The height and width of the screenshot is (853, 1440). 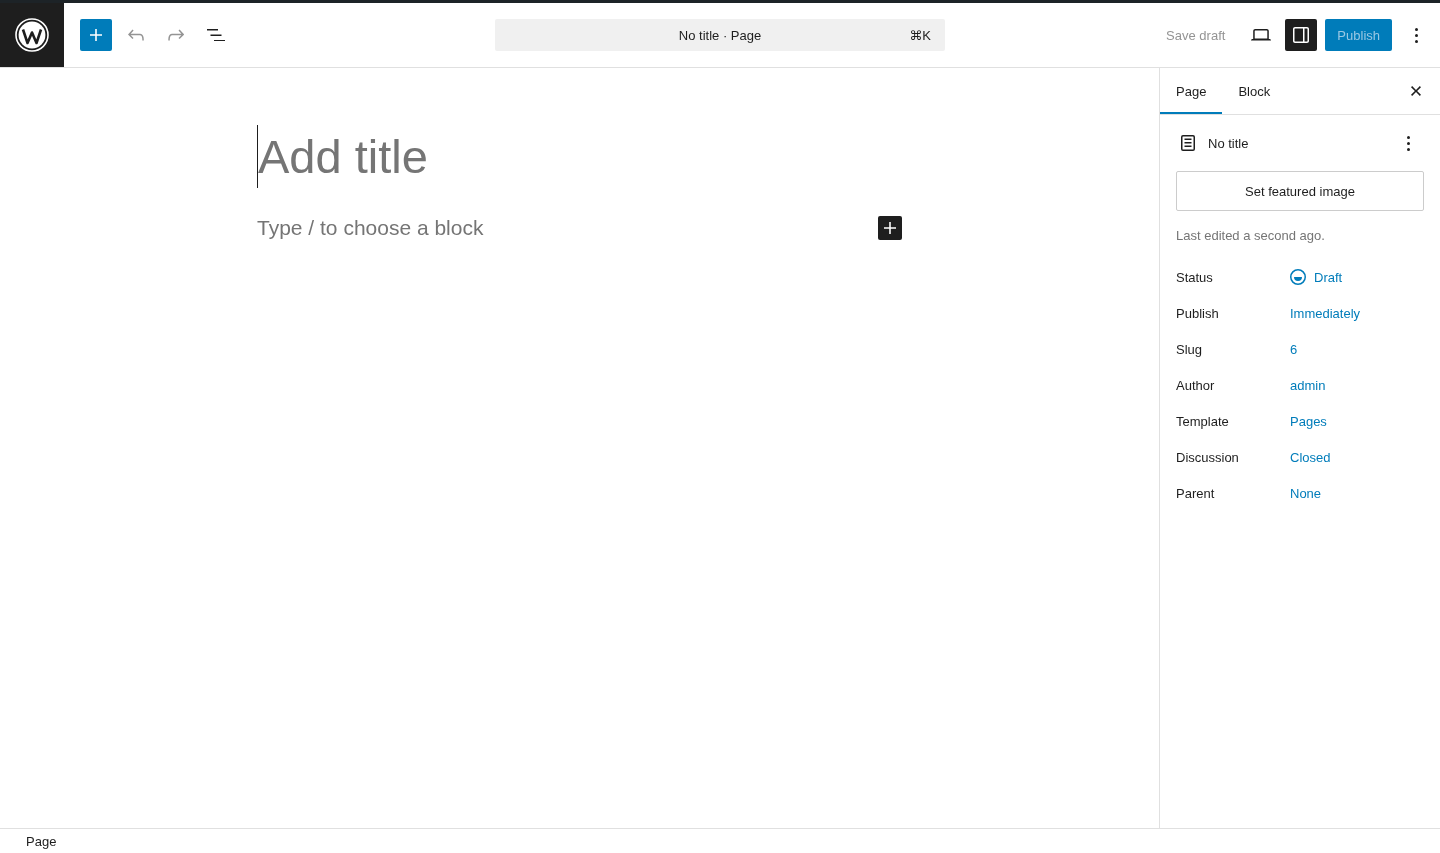 What do you see at coordinates (1198, 313) in the screenshot?
I see `field-label: Publish` at bounding box center [1198, 313].